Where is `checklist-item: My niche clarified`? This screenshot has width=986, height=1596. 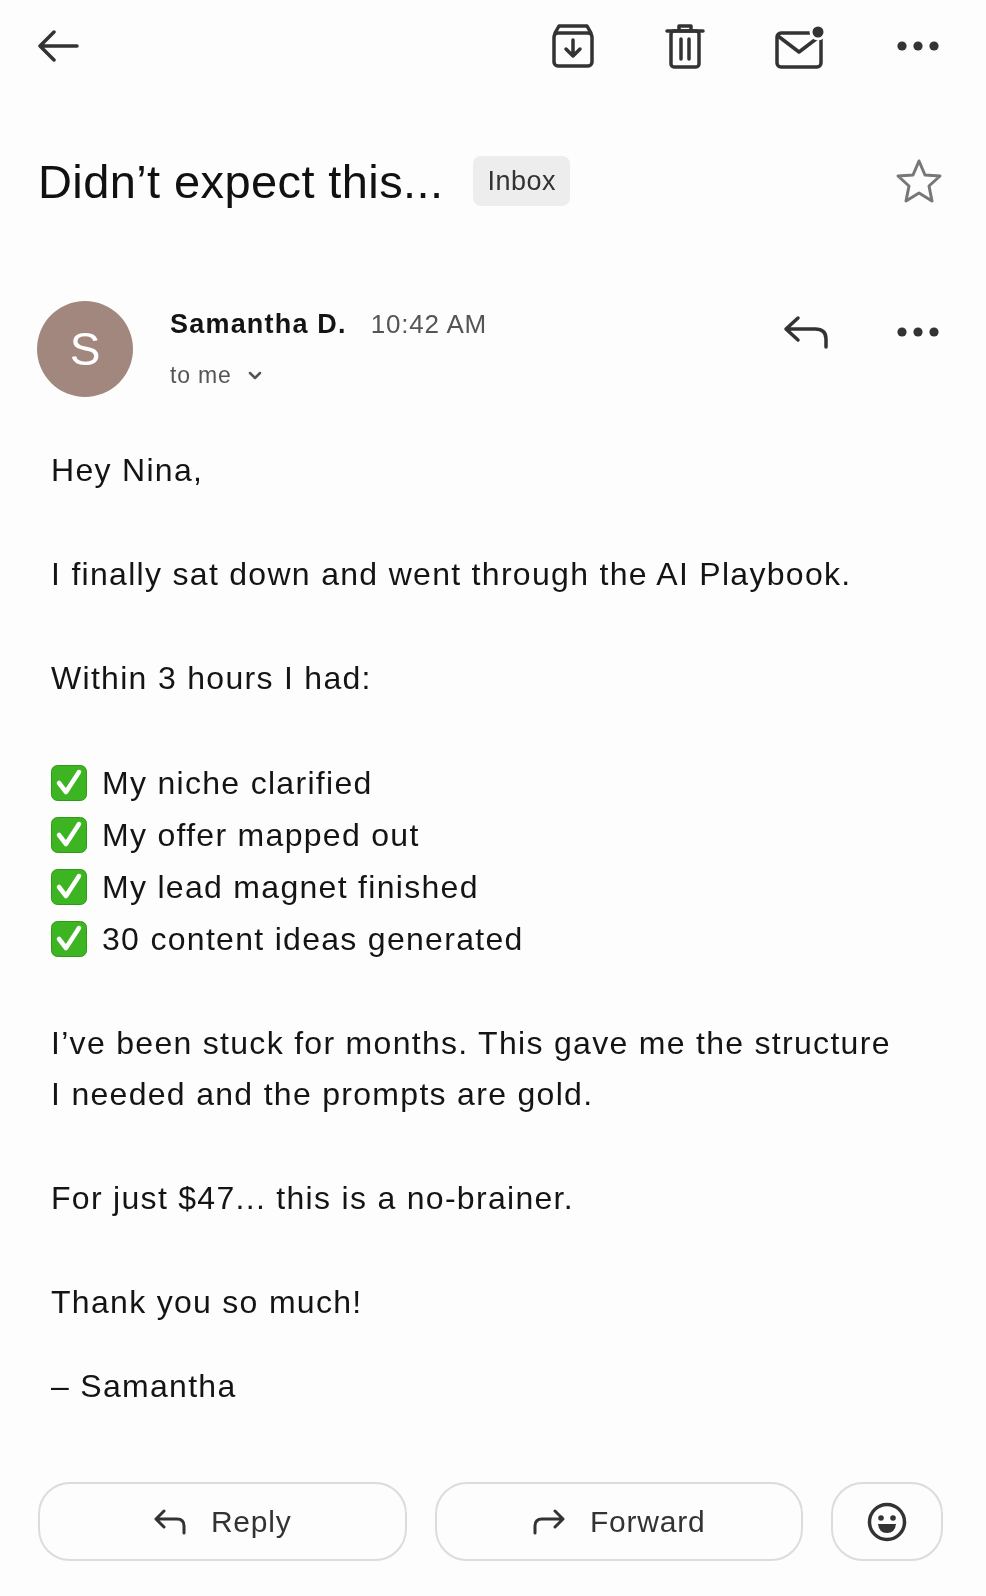
checklist-item: My niche clarified is located at coordinates (237, 783).